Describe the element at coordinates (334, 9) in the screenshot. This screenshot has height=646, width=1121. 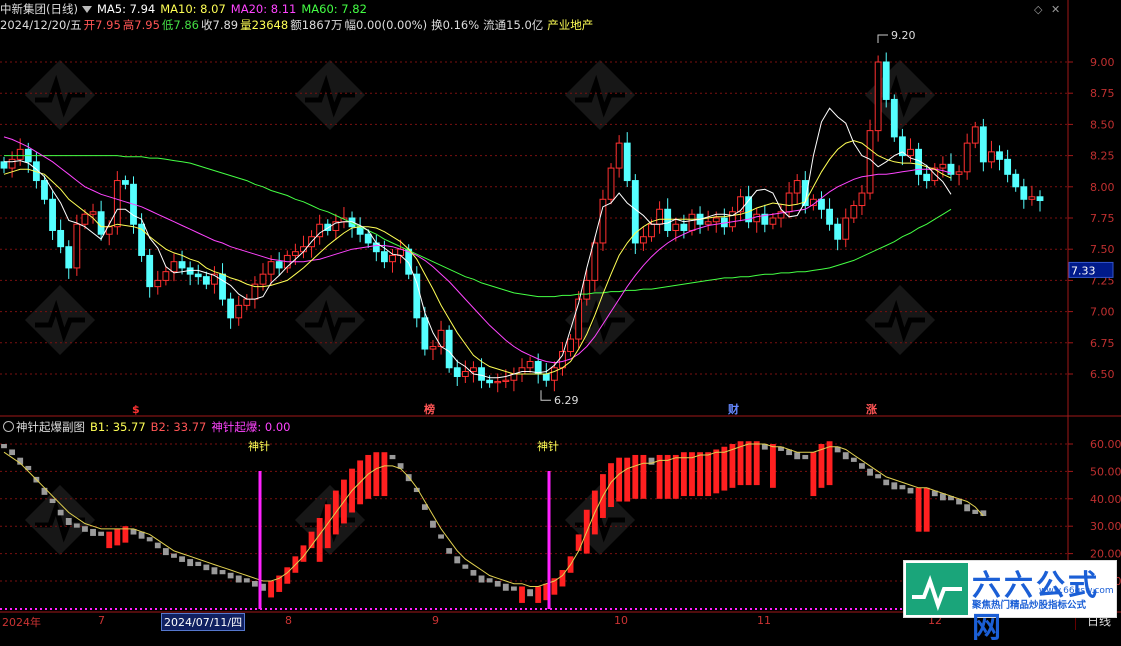
I see `ma60-label: MA60: 7.82` at that location.